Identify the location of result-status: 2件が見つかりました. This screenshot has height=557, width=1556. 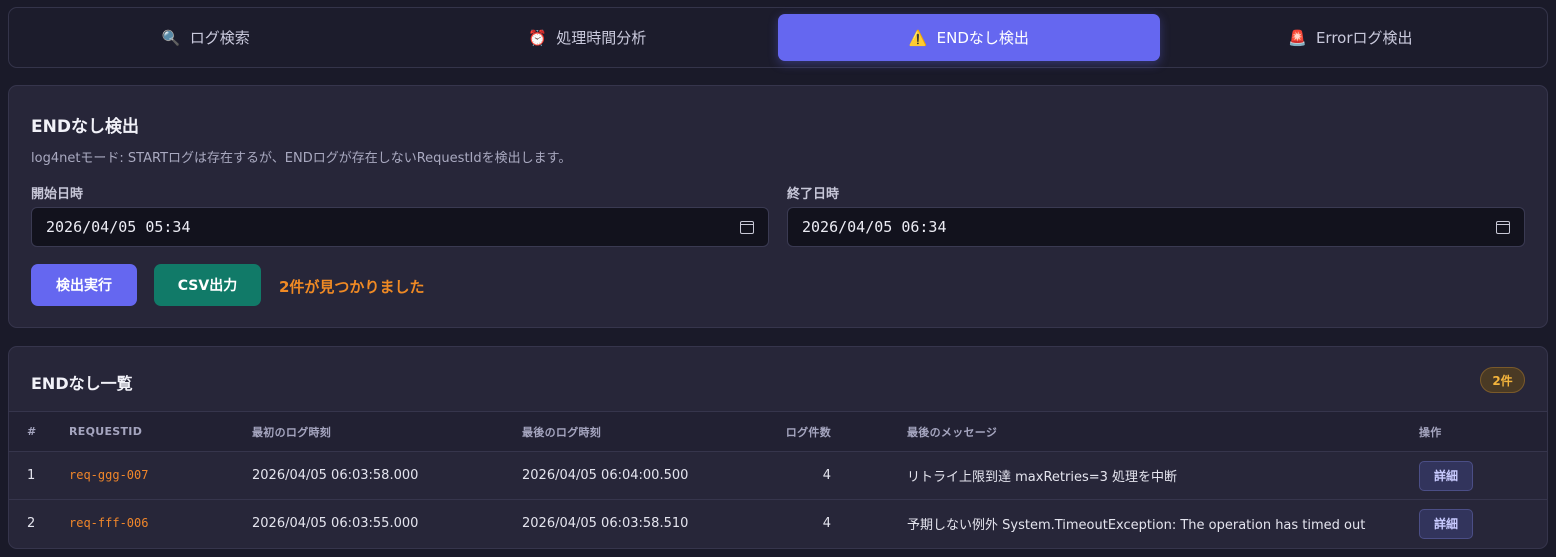
(352, 287).